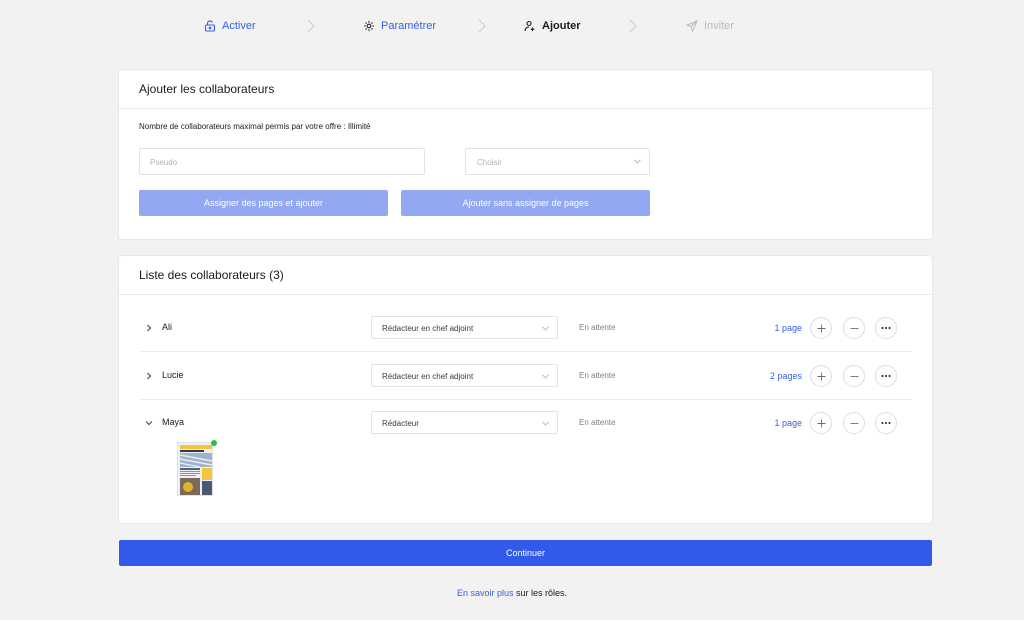 The height and width of the screenshot is (620, 1024). What do you see at coordinates (167, 327) in the screenshot?
I see `collaborator-name: Ali` at bounding box center [167, 327].